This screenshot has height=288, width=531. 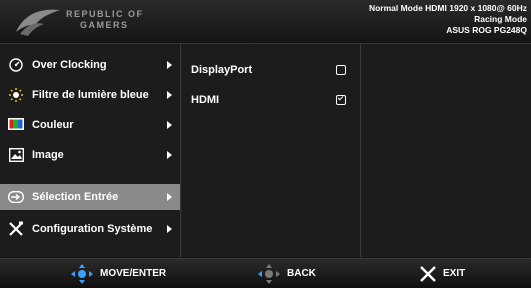 What do you see at coordinates (90, 125) in the screenshot?
I see `menu-item-color: Couleur` at bounding box center [90, 125].